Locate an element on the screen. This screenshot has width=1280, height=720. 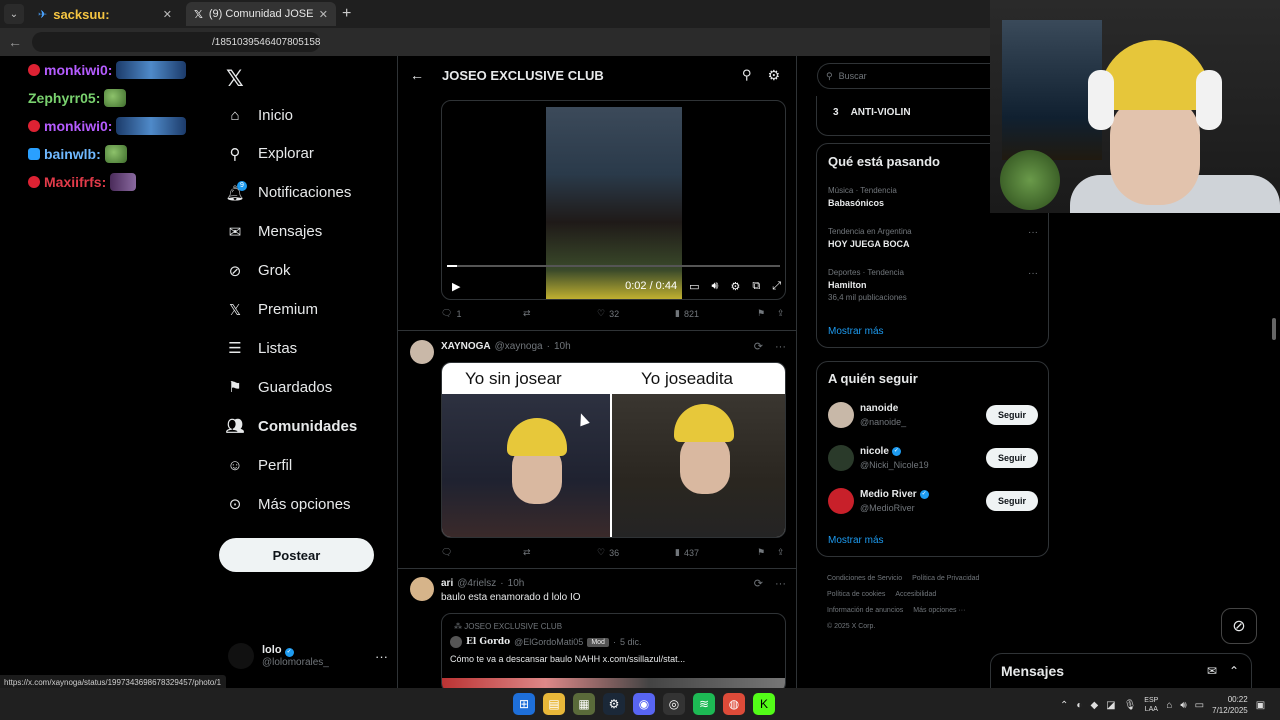
video-progress-bar is located at coordinates (613, 266).